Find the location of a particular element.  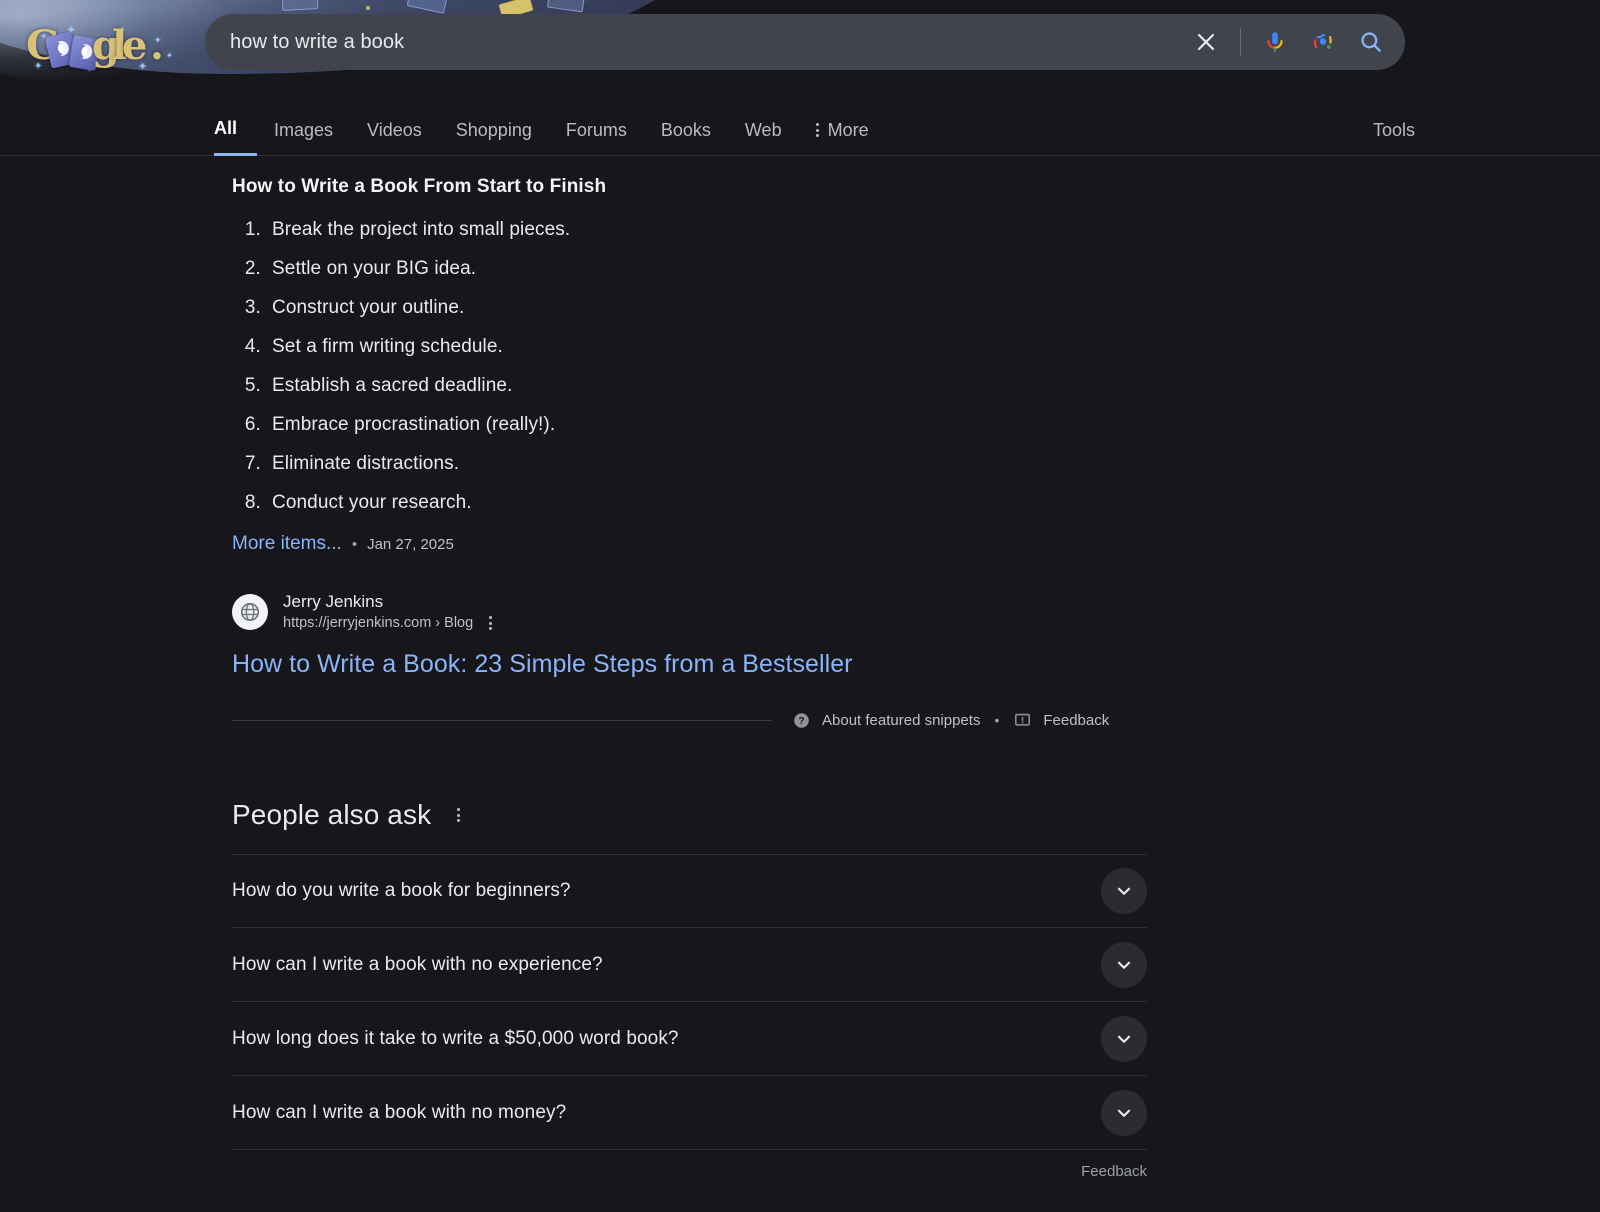

tab-web: Web is located at coordinates (763, 130).